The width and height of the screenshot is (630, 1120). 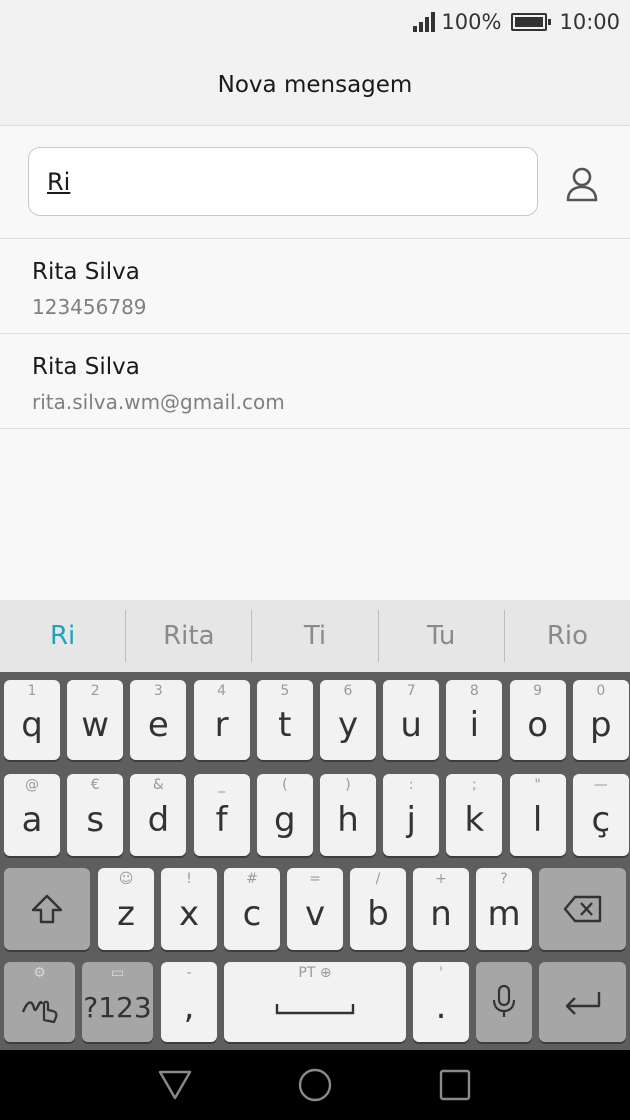 I want to click on letter-key: / b, so click(x=378, y=909).